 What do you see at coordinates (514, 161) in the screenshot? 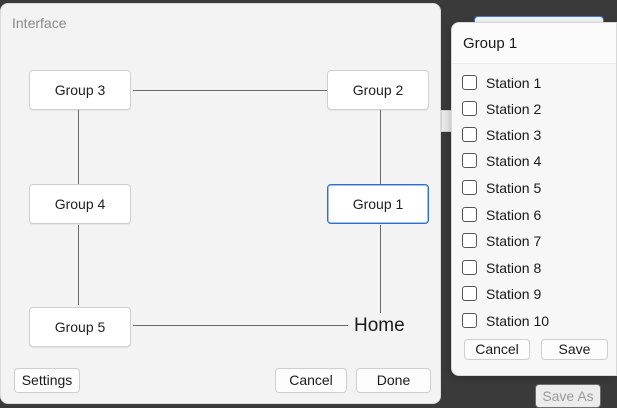
I see `station-label: Station 4` at bounding box center [514, 161].